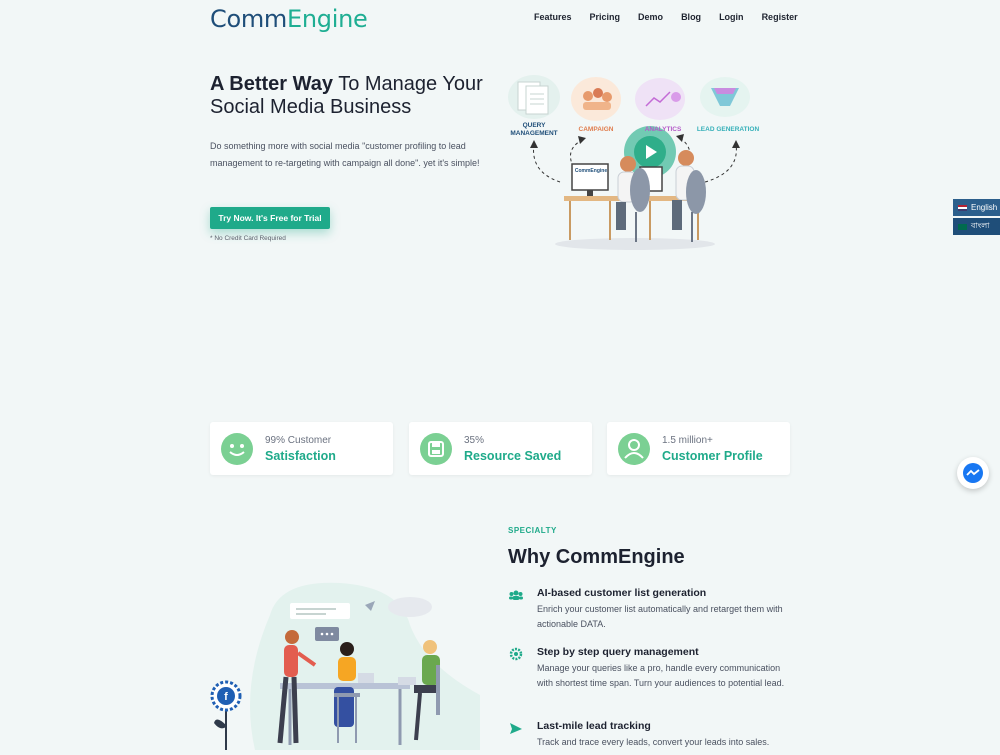 This screenshot has height=755, width=1000. I want to click on gear-icon, so click(516, 654).